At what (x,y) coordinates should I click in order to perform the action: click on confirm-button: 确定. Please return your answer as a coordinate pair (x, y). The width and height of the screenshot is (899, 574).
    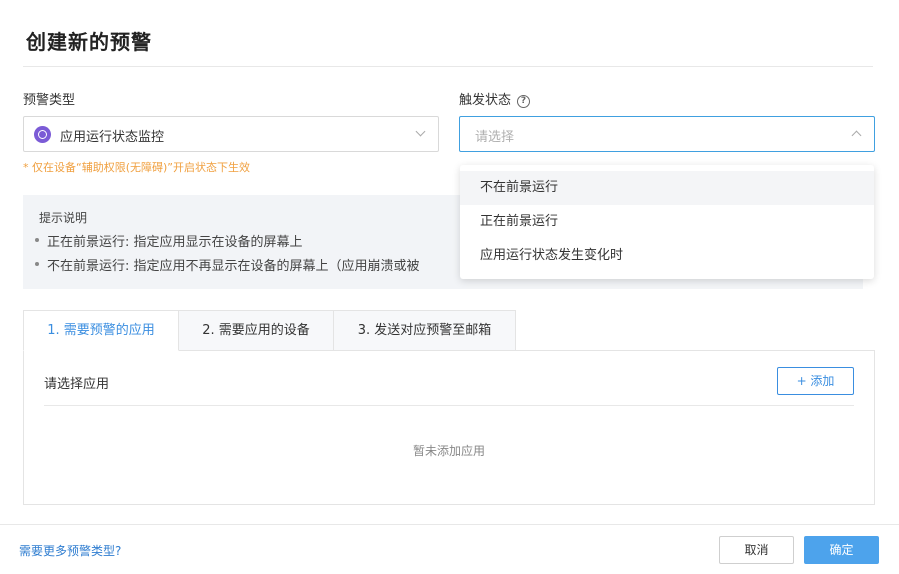
    Looking at the image, I should click on (841, 550).